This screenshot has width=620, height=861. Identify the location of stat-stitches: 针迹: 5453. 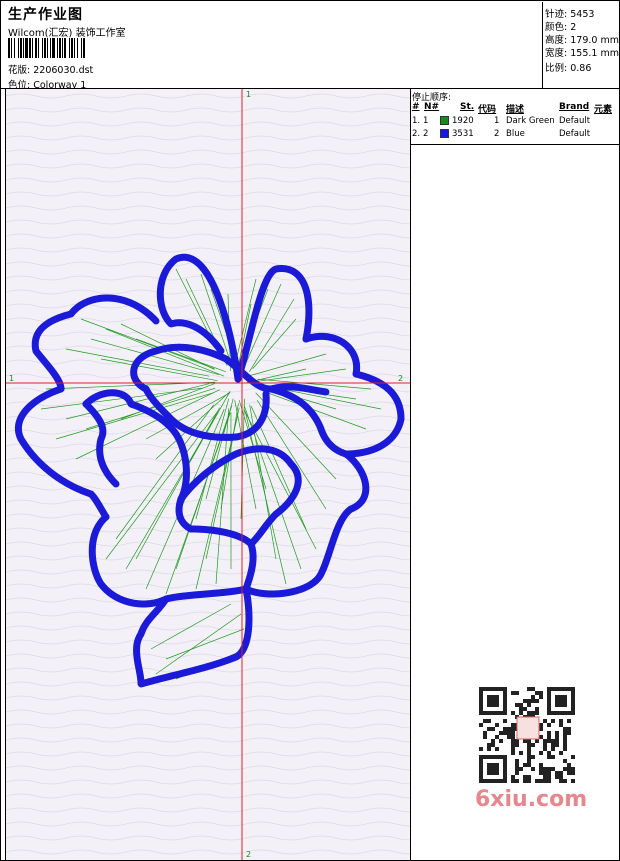
(570, 14).